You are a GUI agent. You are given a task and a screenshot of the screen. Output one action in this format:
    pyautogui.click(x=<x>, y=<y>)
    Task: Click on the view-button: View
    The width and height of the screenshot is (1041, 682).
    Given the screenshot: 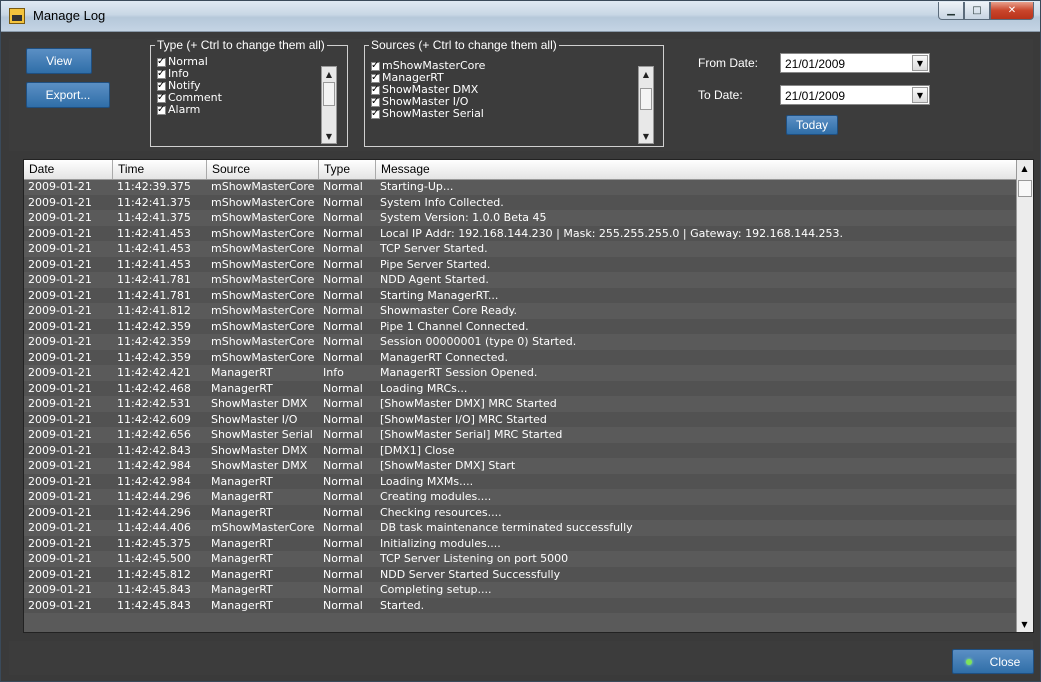 What is the action you would take?
    pyautogui.click(x=59, y=61)
    